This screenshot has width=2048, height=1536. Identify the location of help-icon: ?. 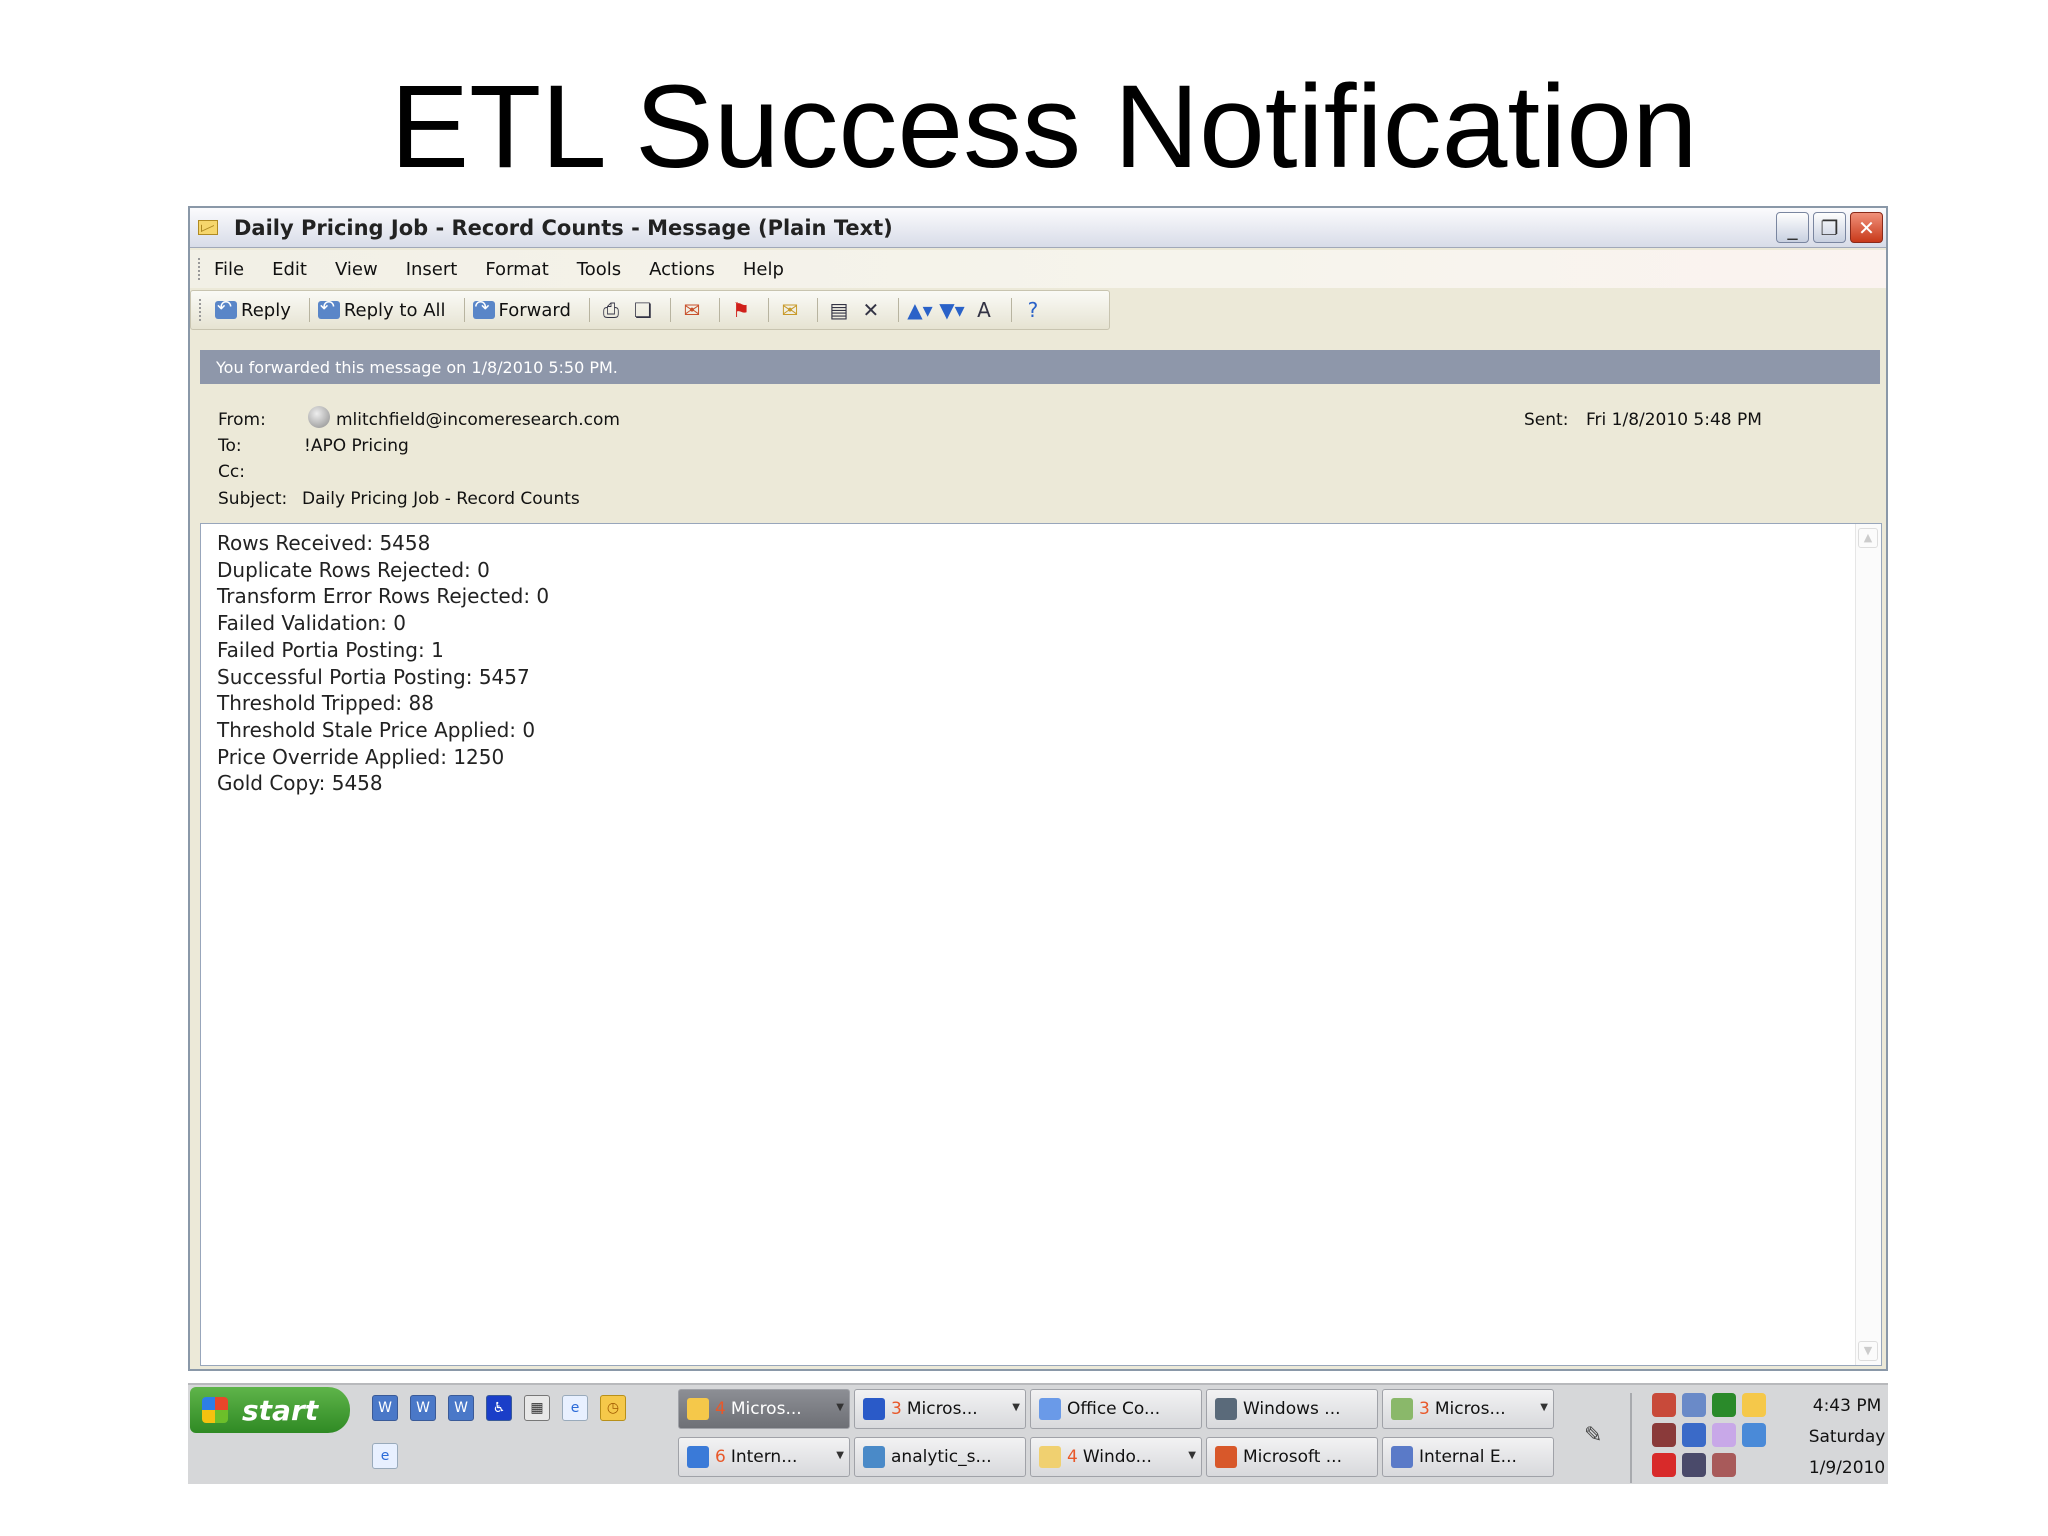
(1033, 310).